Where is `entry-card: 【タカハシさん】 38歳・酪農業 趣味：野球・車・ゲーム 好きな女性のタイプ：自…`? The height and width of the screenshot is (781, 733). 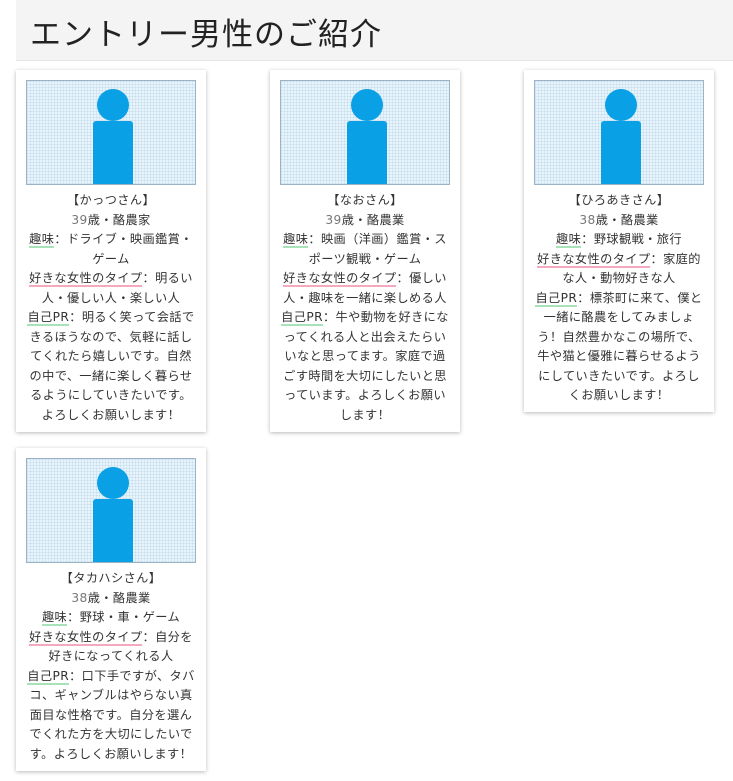 entry-card: 【タカハシさん】 38歳・酪農業 趣味：野球・車・ゲーム 好きな女性のタイプ：自… is located at coordinates (111, 609).